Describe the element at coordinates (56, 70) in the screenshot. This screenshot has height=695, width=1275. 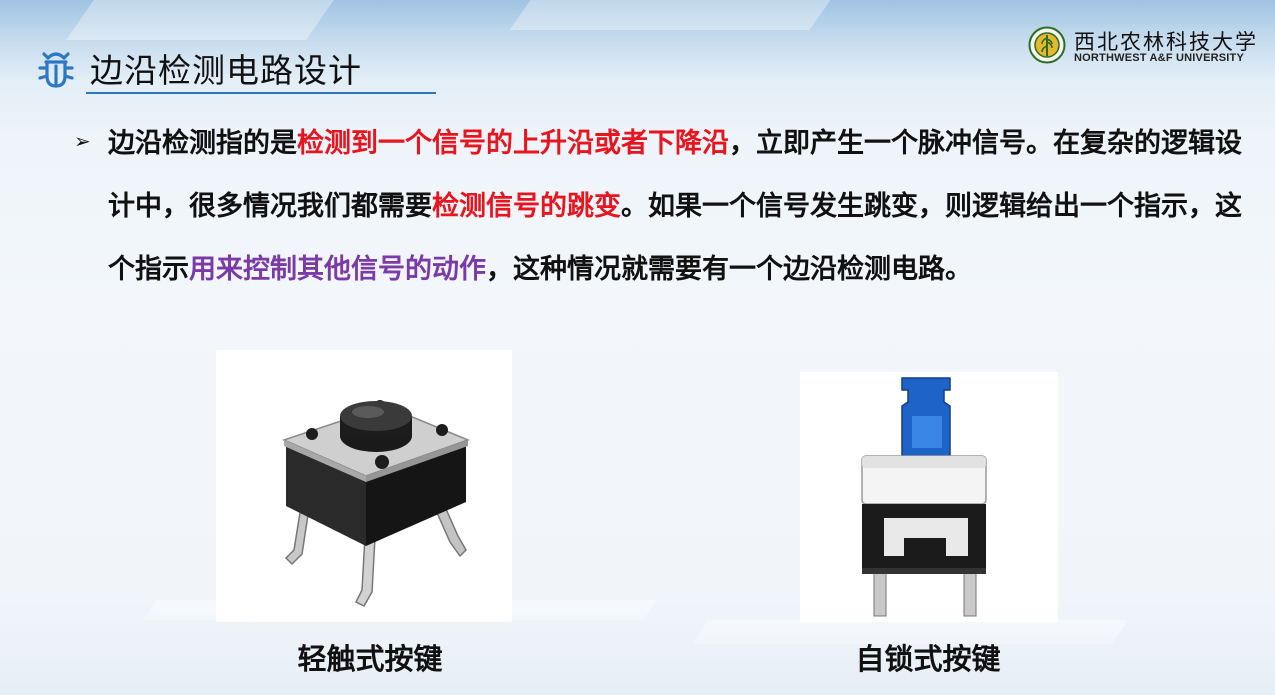
I see `bug-icon` at that location.